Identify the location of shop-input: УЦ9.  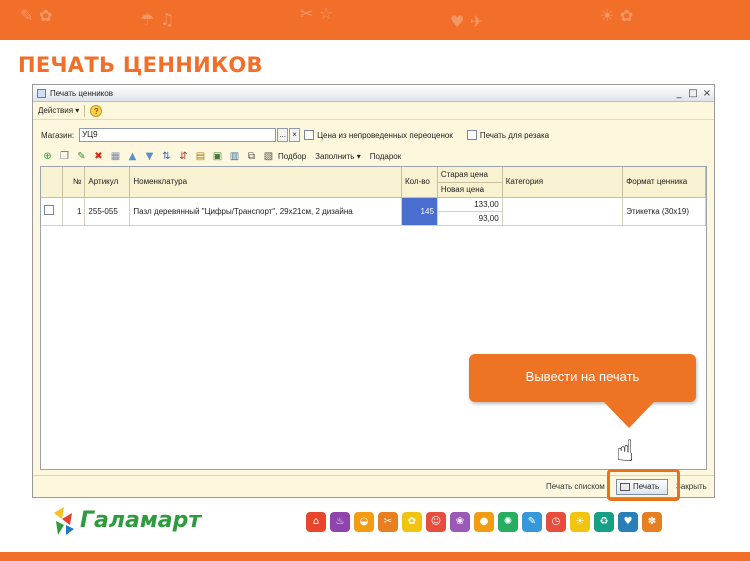
(178, 135).